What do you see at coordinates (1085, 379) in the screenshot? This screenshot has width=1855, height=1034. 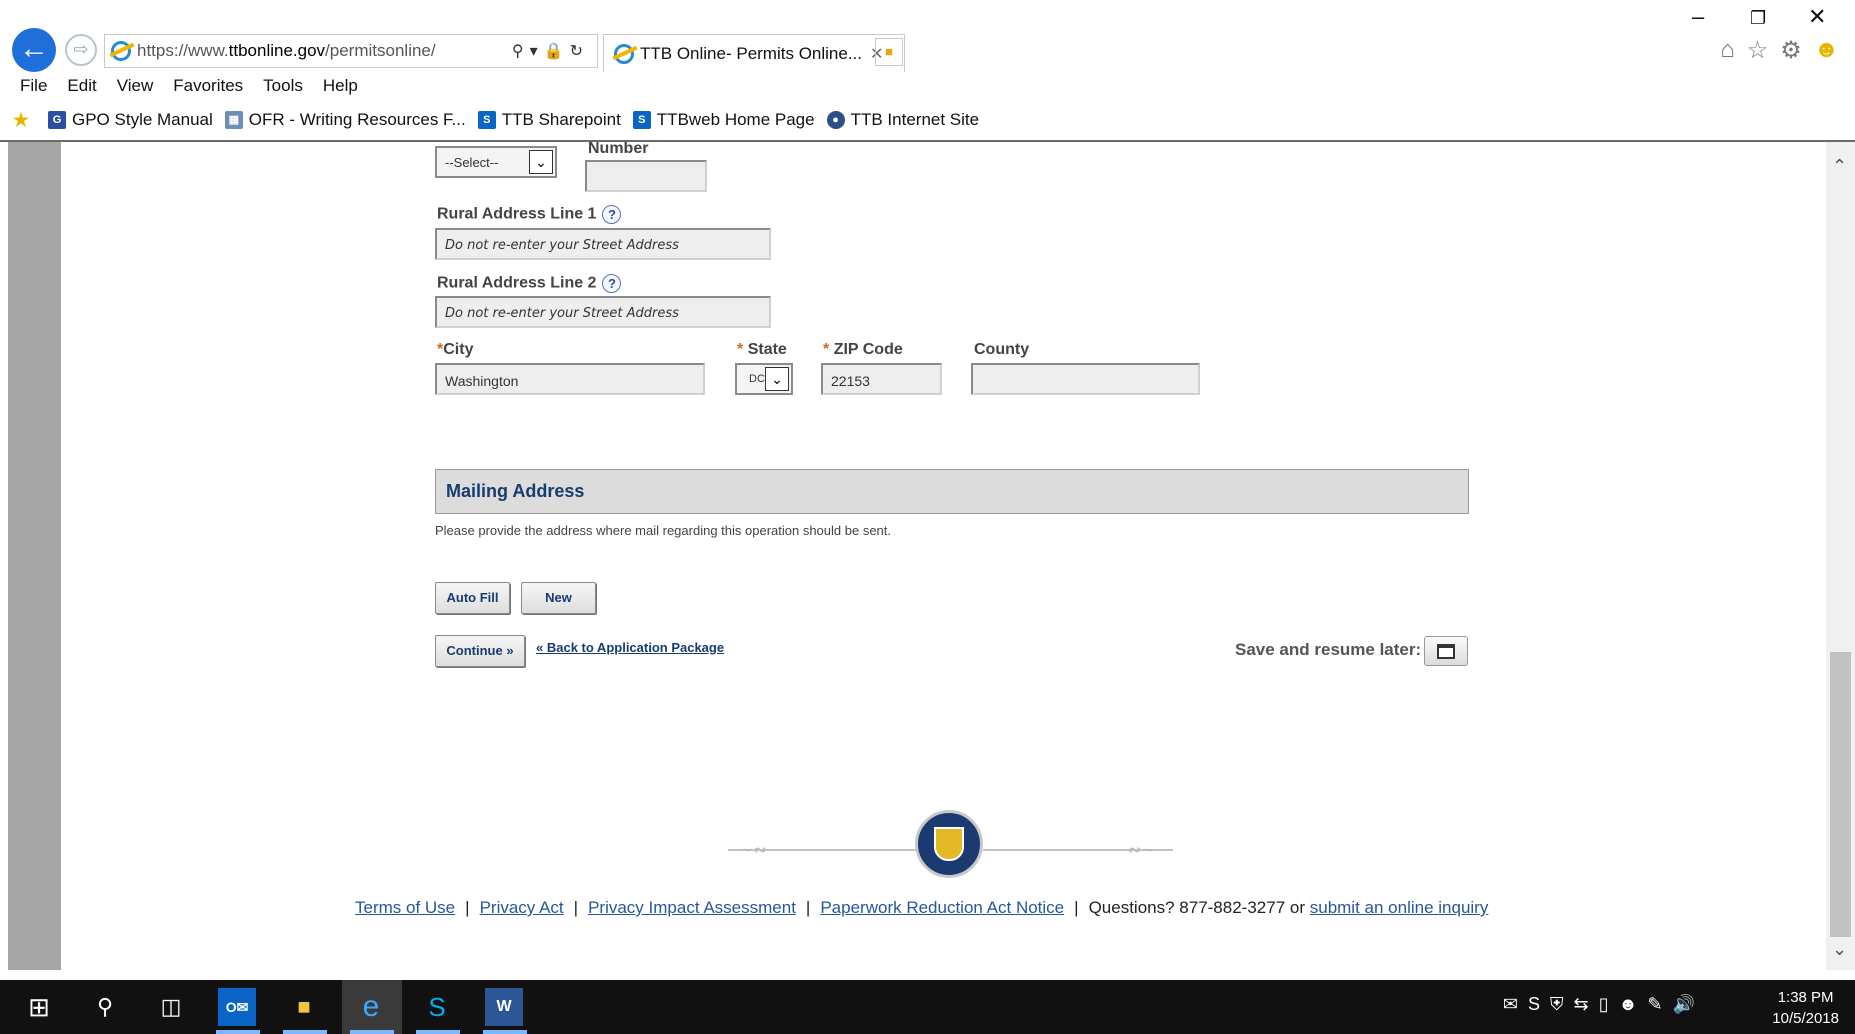 I see `county-input` at bounding box center [1085, 379].